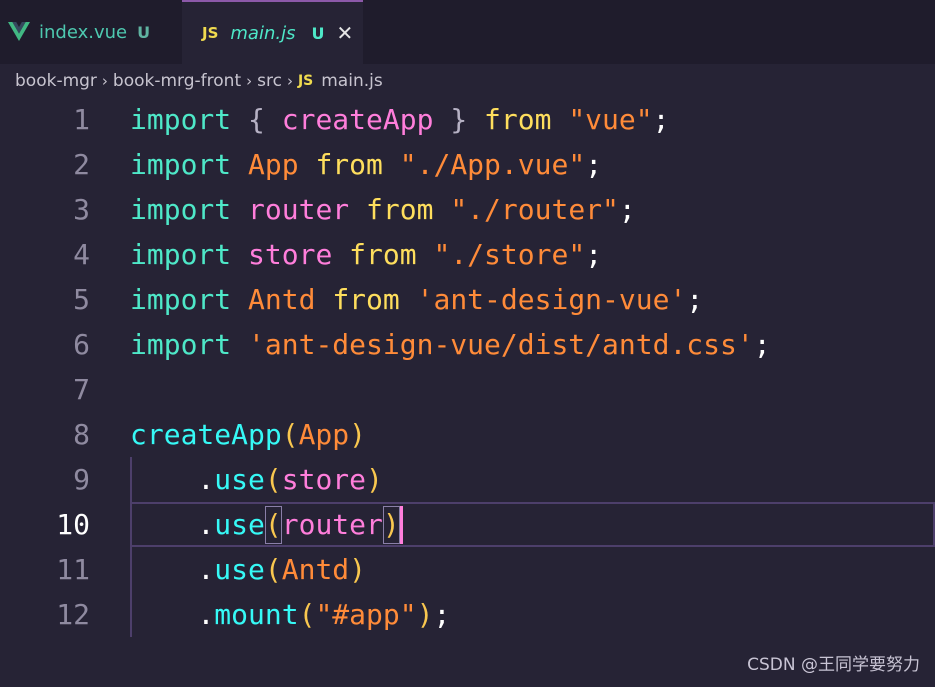 This screenshot has width=935, height=687. I want to click on code-line: 5 import Antd from 'ant-design-vue';, so click(467, 299).